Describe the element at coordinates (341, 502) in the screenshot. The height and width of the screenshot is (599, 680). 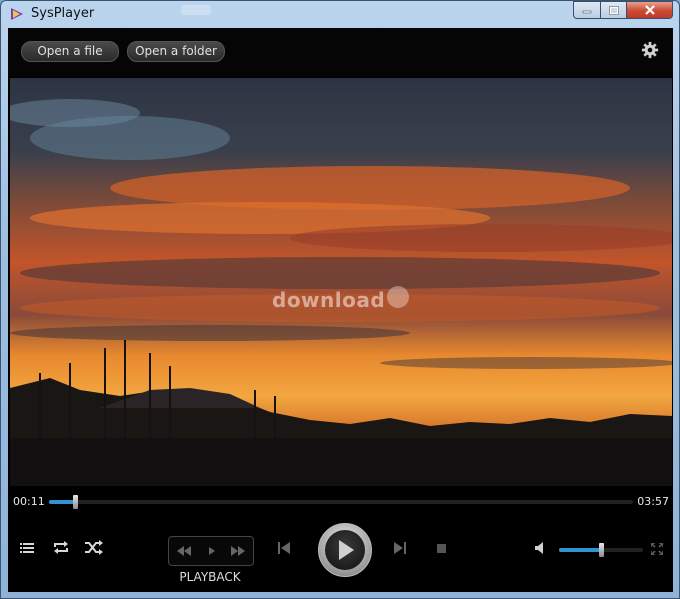
I see `seek-bar` at that location.